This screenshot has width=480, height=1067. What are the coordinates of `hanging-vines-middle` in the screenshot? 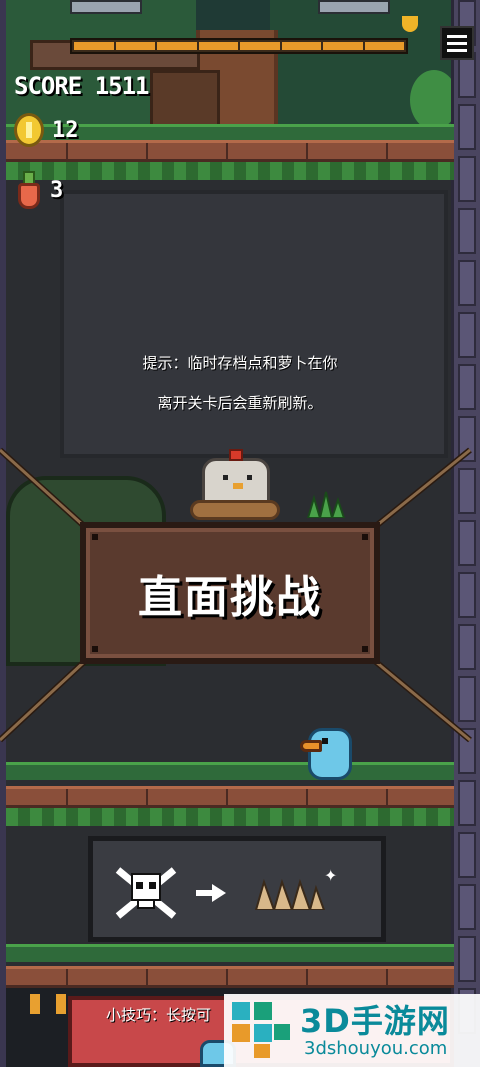 It's located at (230, 817).